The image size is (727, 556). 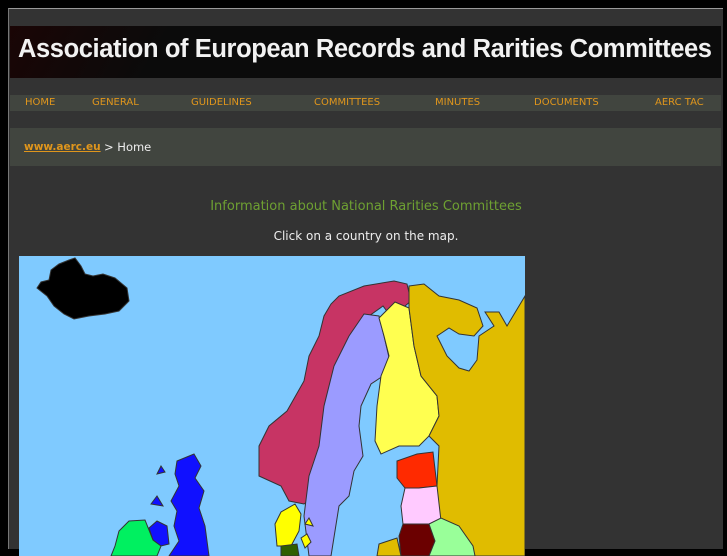 What do you see at coordinates (457, 102) in the screenshot?
I see `nav-minutes: MINUTES` at bounding box center [457, 102].